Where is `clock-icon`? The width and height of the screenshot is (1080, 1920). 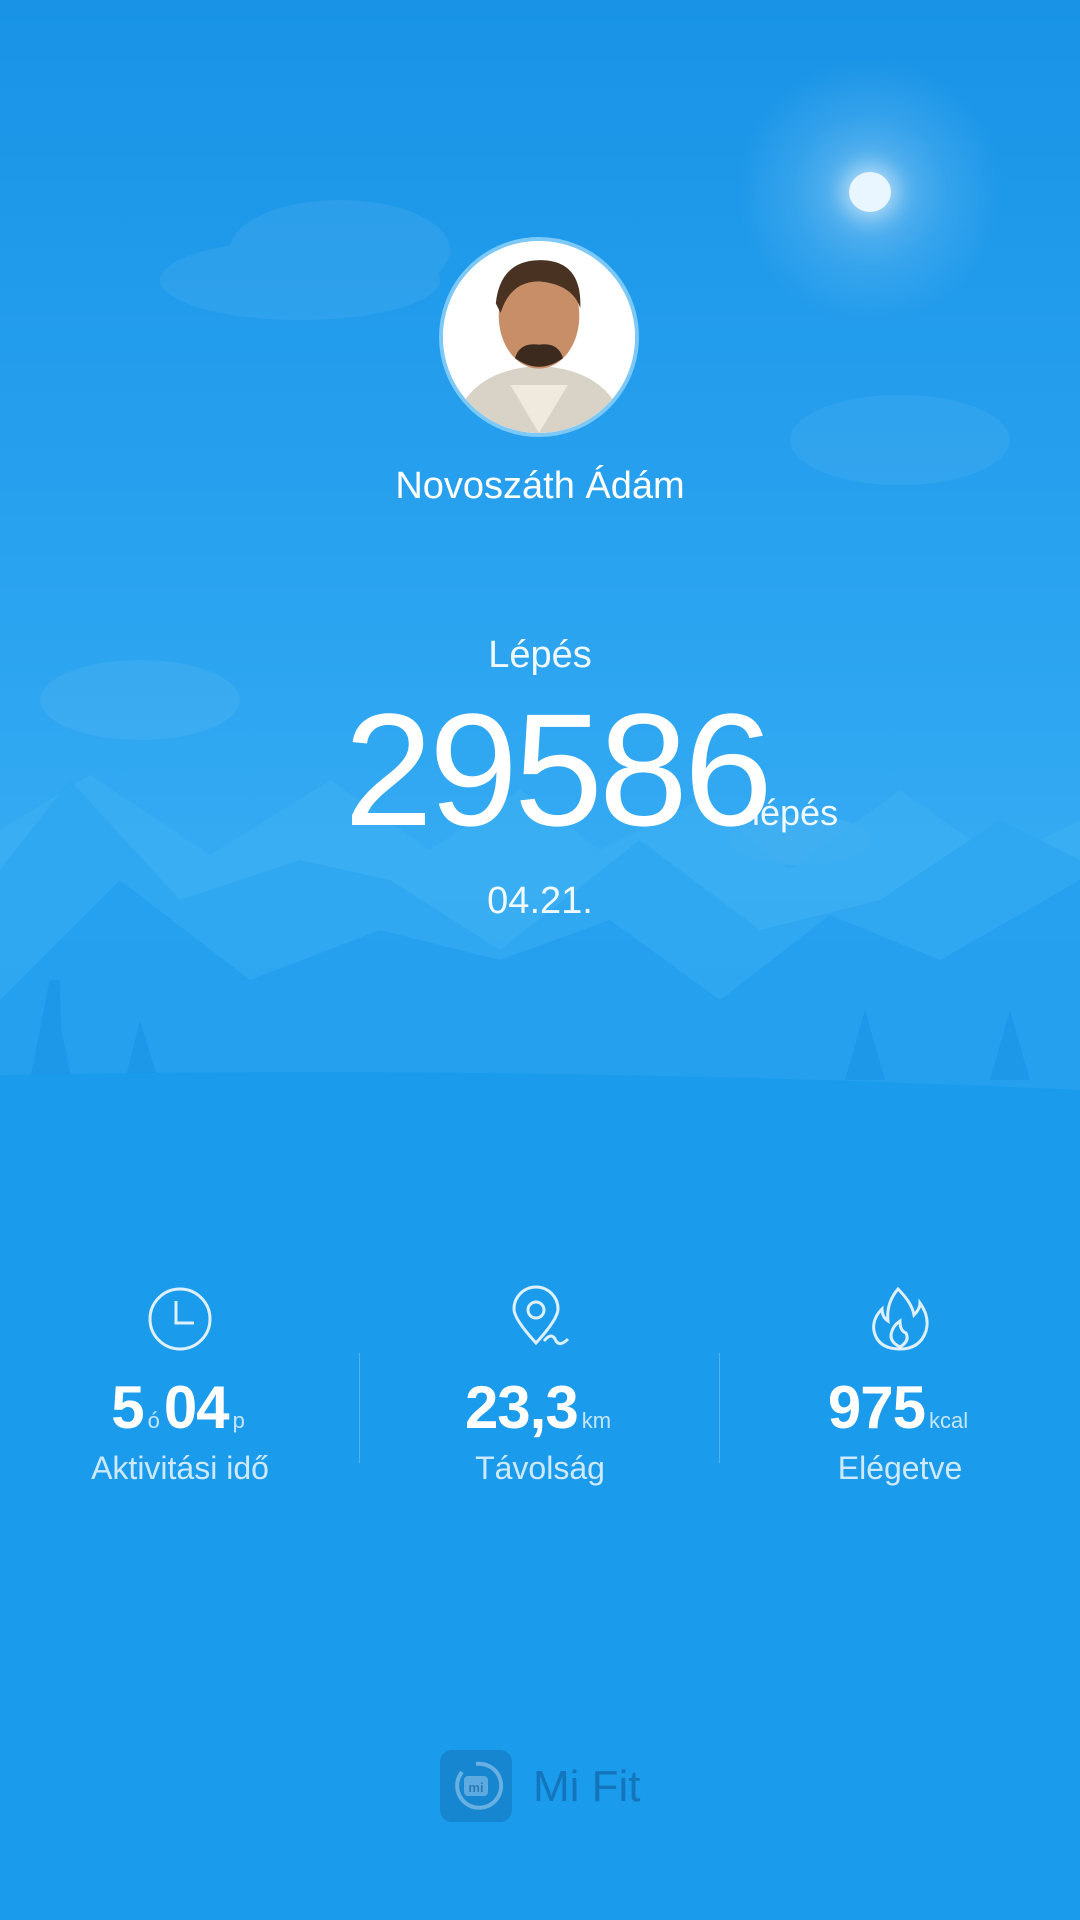
clock-icon is located at coordinates (180, 1319).